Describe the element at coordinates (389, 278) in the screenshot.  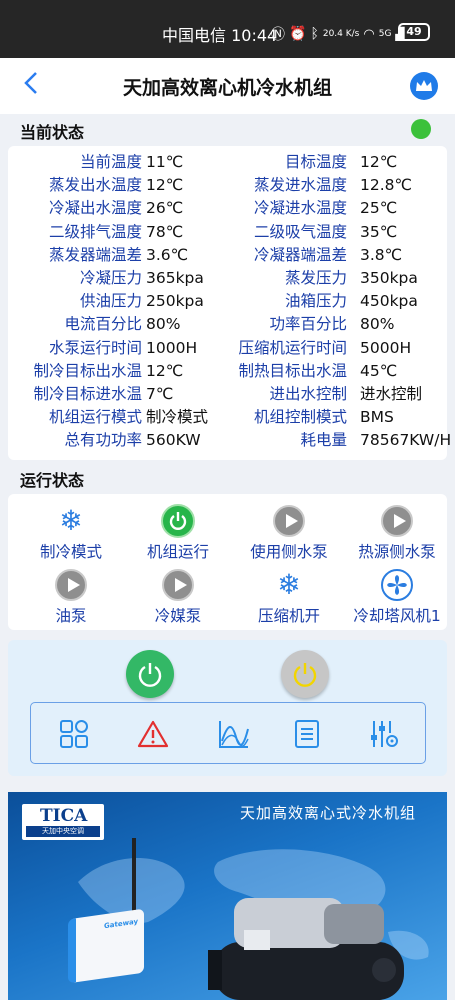
I see `parameter-value: 350kpa` at that location.